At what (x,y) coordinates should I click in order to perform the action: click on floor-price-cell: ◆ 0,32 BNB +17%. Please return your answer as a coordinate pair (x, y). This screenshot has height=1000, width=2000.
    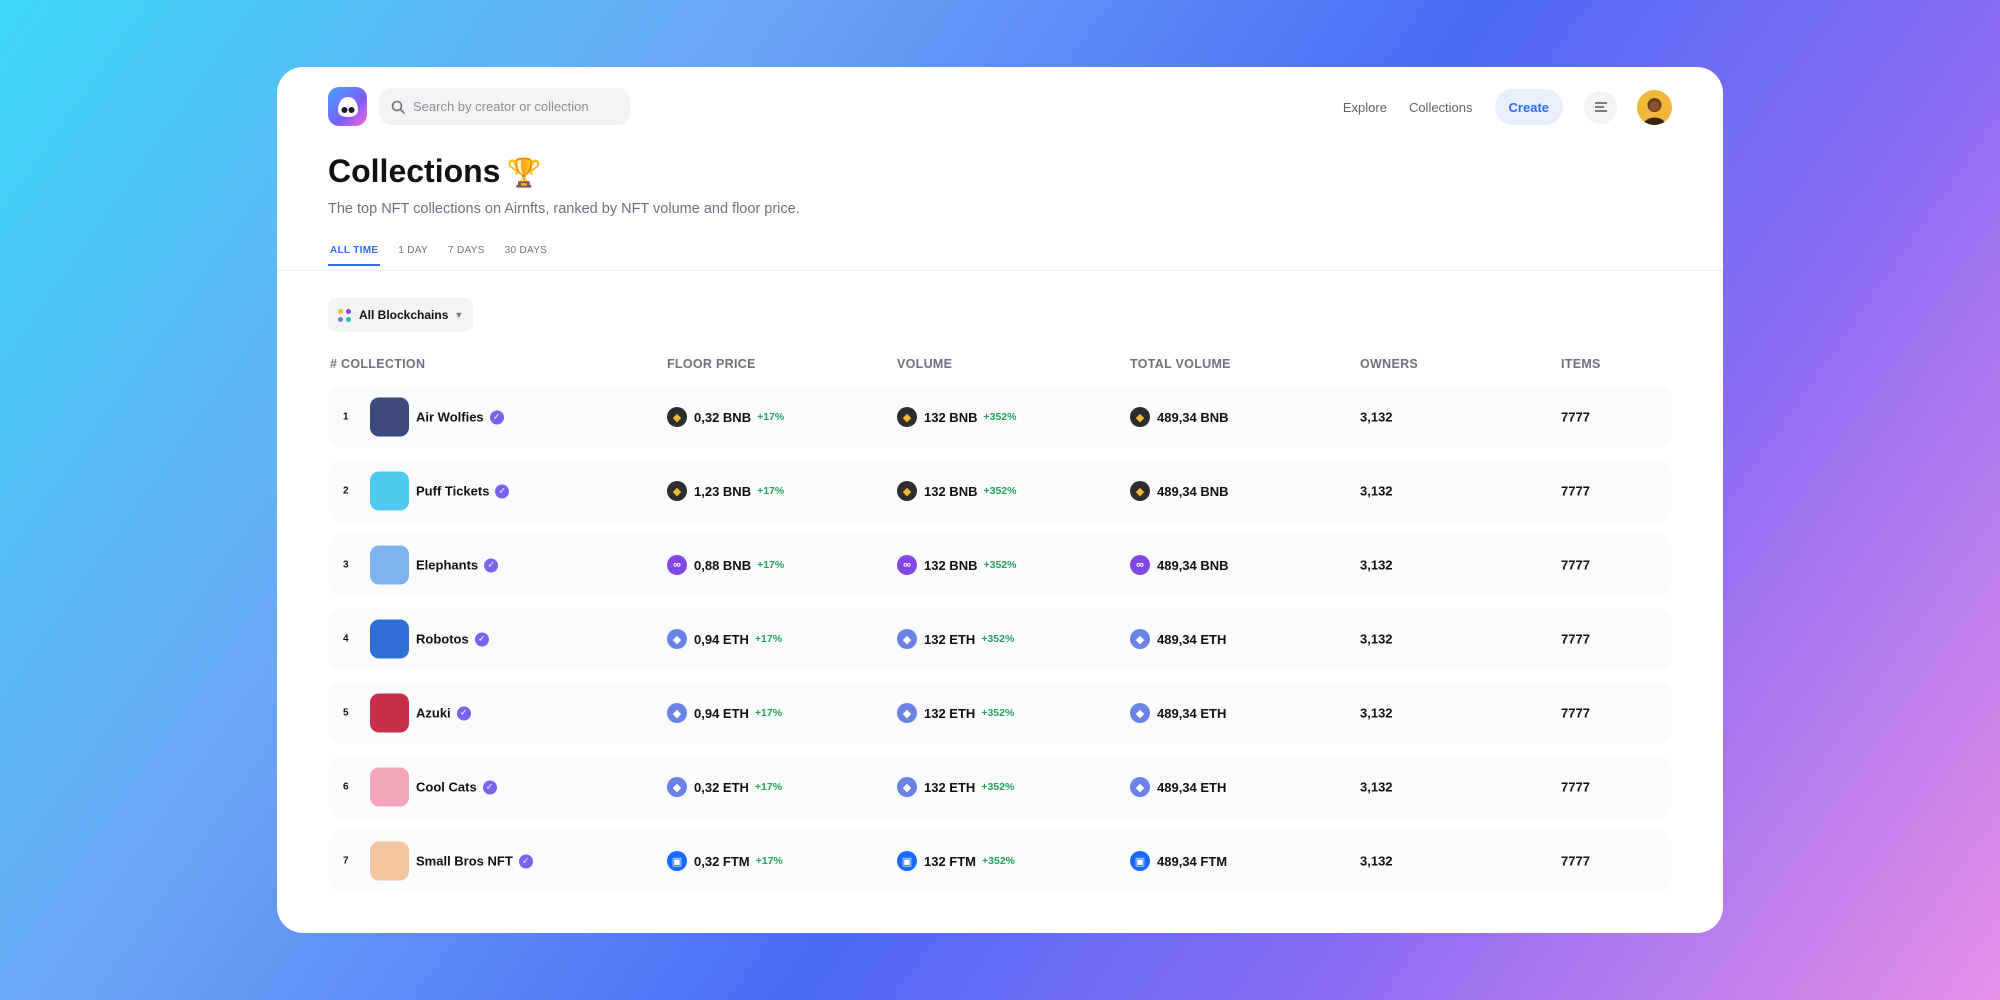
    Looking at the image, I should click on (725, 417).